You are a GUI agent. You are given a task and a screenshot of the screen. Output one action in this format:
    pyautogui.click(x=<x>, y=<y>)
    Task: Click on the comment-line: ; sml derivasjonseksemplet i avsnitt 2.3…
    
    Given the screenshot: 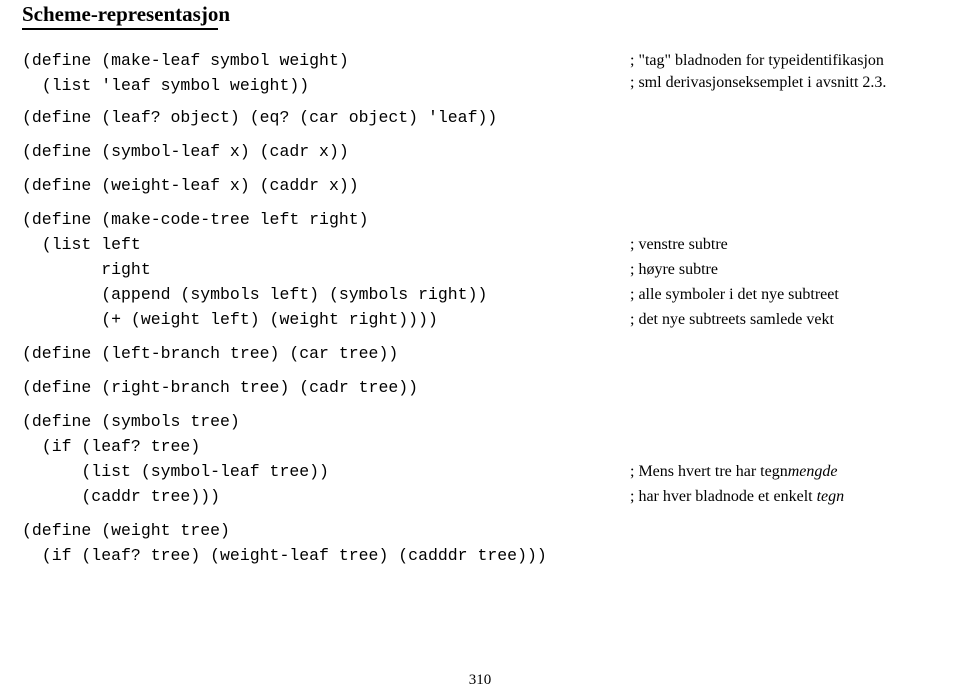 What is the action you would take?
    pyautogui.click(x=758, y=82)
    